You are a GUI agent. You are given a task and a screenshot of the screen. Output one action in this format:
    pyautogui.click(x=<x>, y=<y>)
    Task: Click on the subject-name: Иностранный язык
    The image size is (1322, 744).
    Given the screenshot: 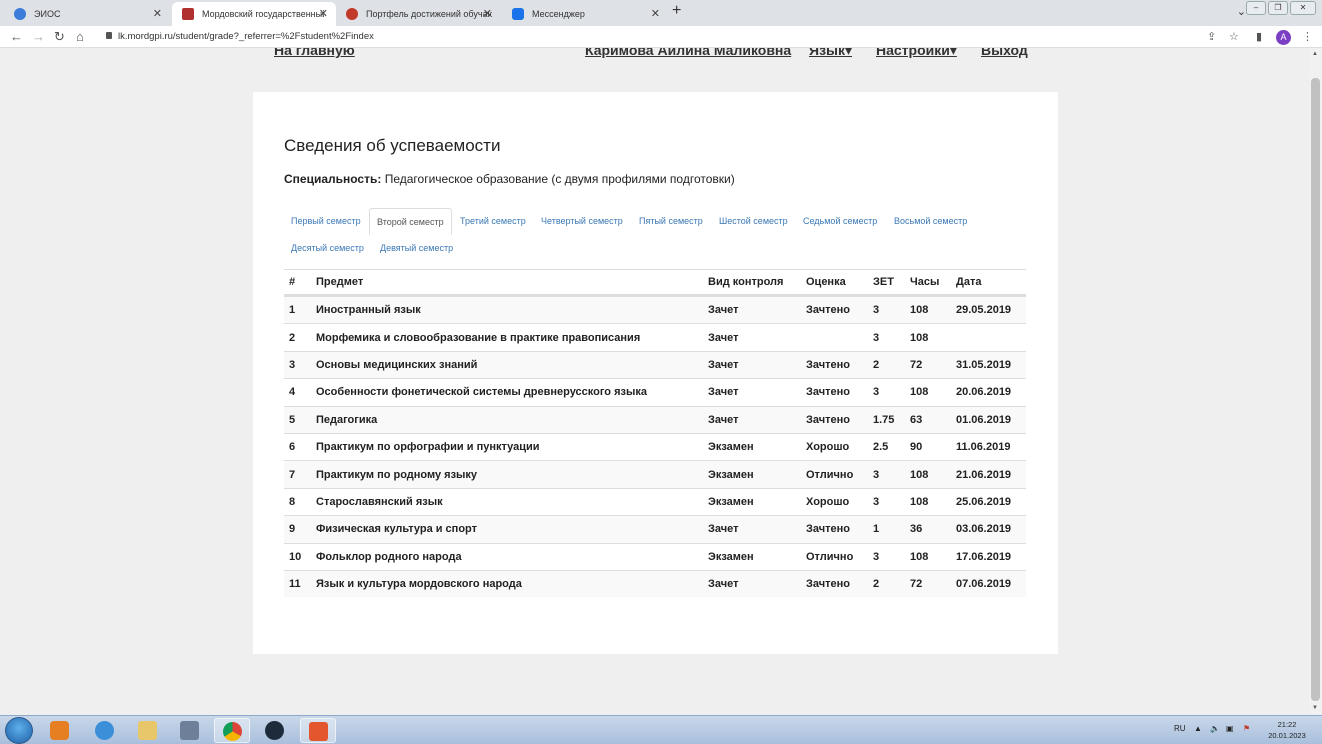 What is the action you would take?
    pyautogui.click(x=368, y=310)
    